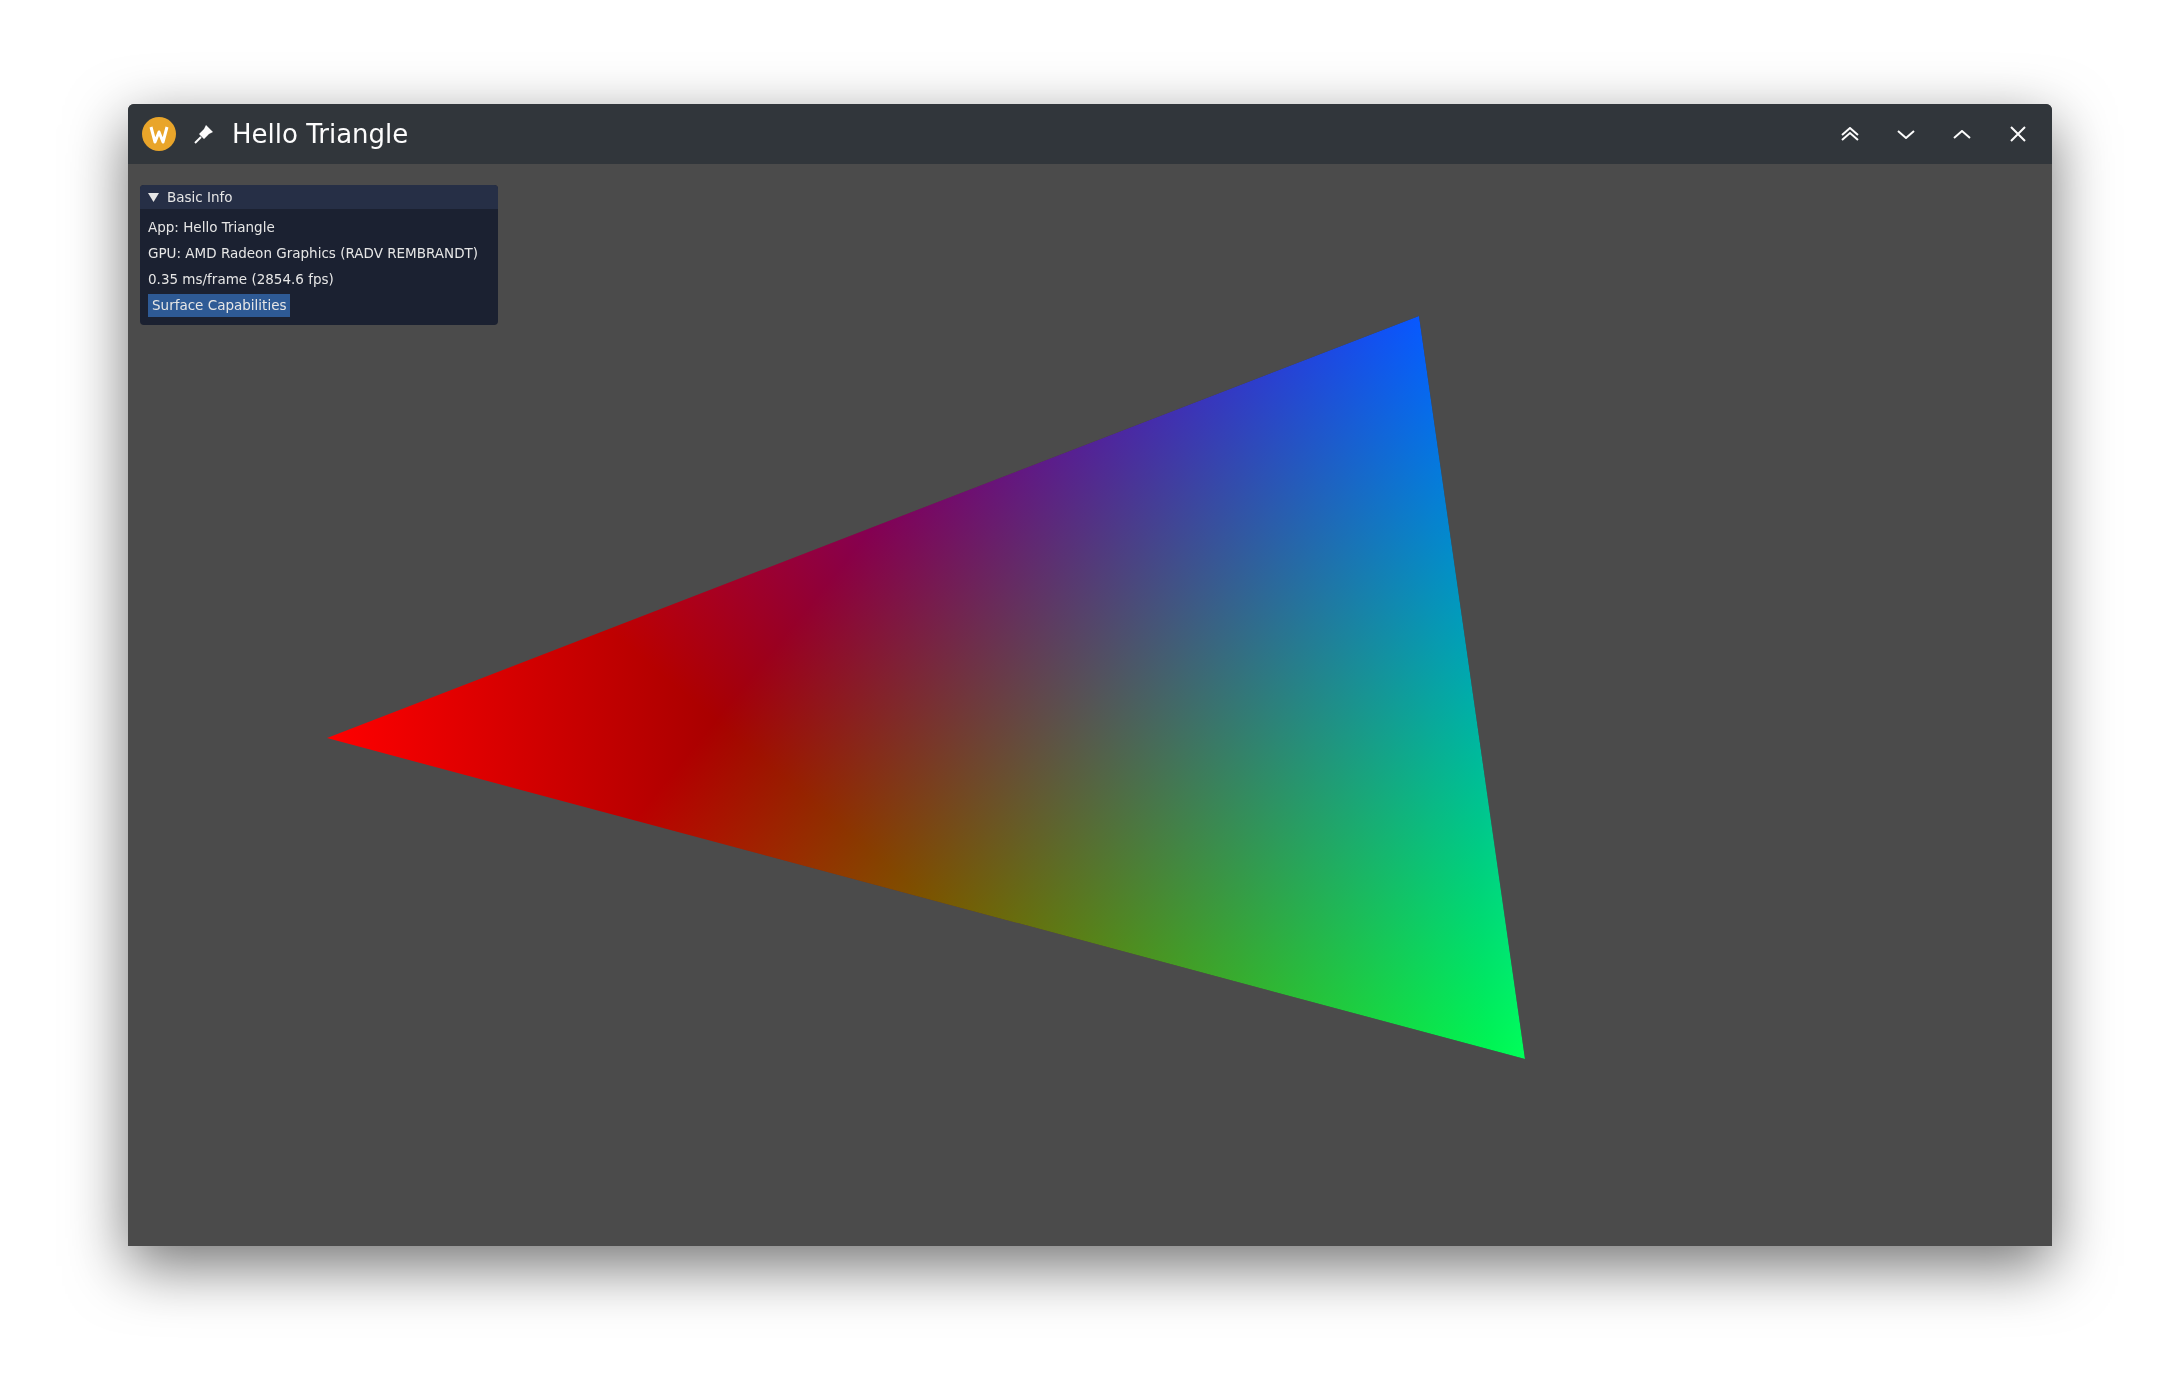 This screenshot has height=1398, width=2180. I want to click on panel-header: Basic Info, so click(319, 197).